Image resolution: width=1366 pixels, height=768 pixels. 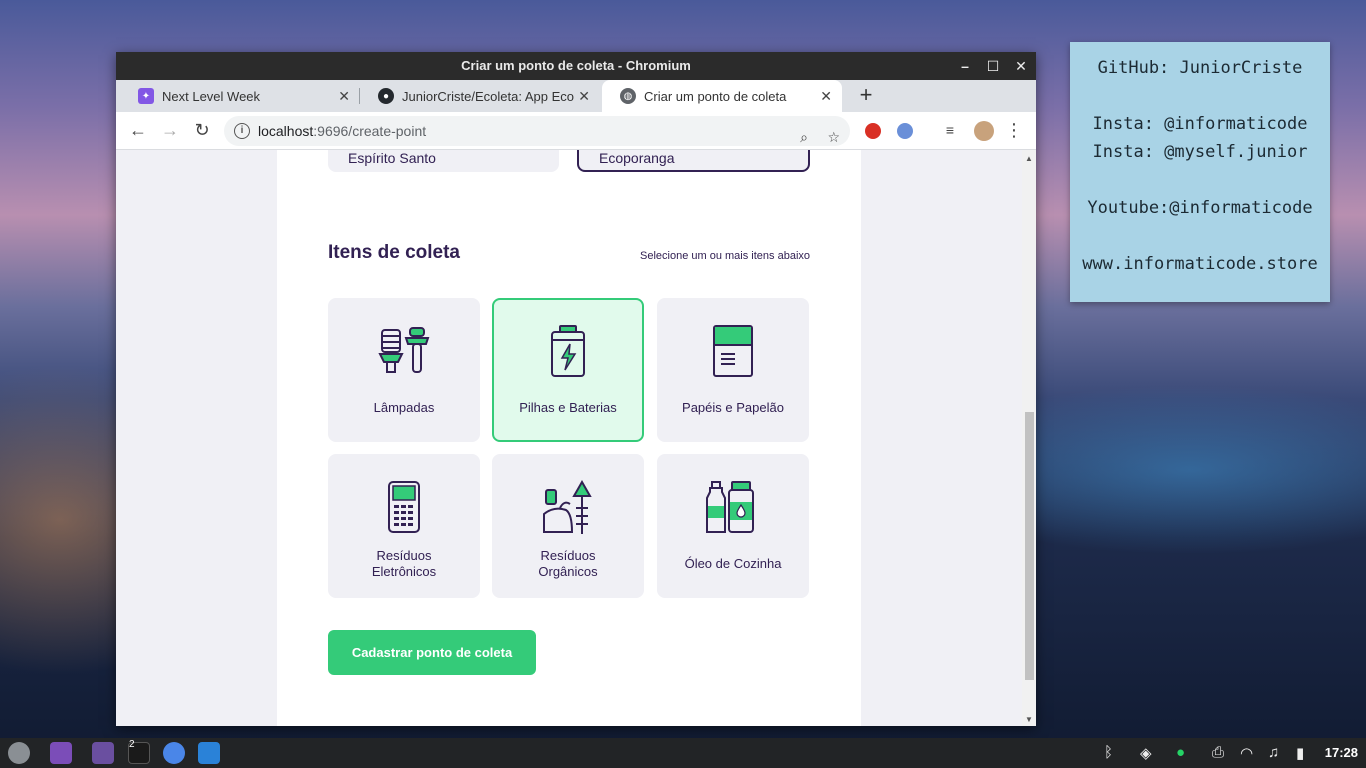 What do you see at coordinates (905, 131) in the screenshot?
I see `extension-icon` at bounding box center [905, 131].